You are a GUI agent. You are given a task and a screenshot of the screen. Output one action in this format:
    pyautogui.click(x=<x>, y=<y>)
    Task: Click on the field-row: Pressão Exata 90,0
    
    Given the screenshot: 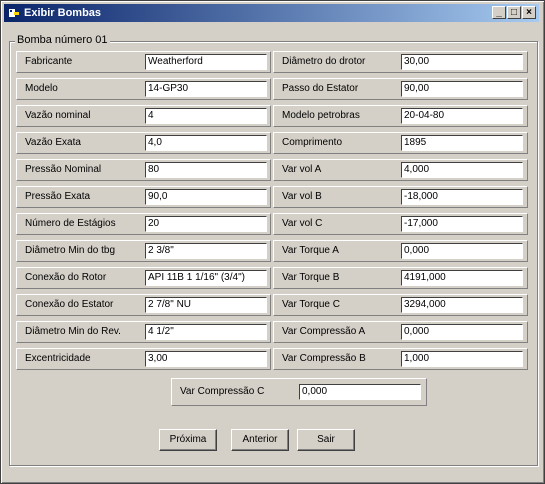 What is the action you would take?
    pyautogui.click(x=143, y=197)
    